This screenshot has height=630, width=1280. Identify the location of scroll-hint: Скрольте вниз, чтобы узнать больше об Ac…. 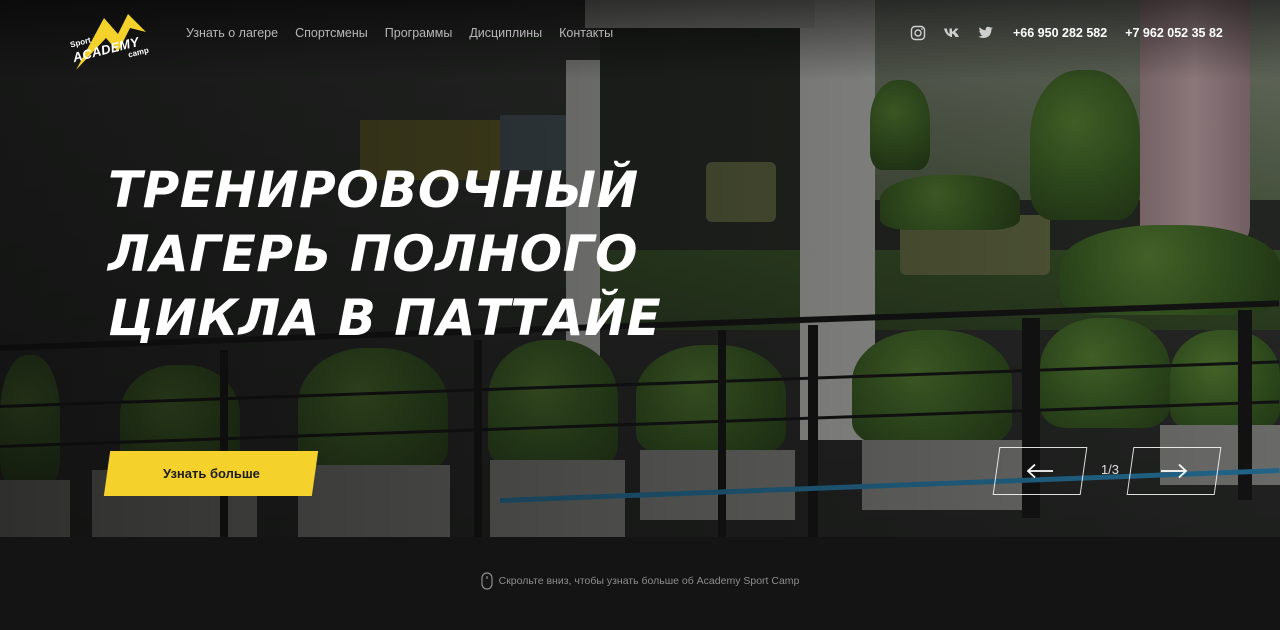
(640, 581).